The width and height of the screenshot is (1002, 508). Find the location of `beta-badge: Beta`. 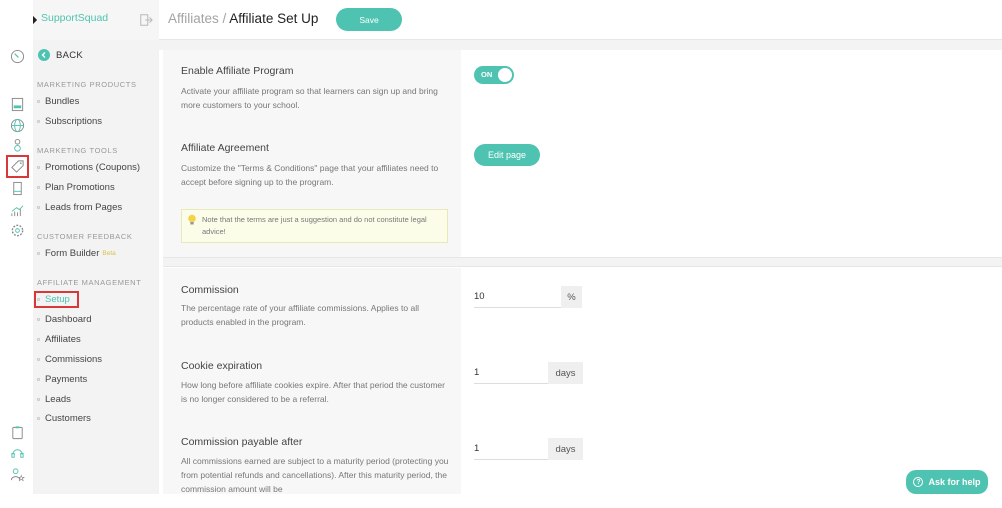

beta-badge: Beta is located at coordinates (109, 253).